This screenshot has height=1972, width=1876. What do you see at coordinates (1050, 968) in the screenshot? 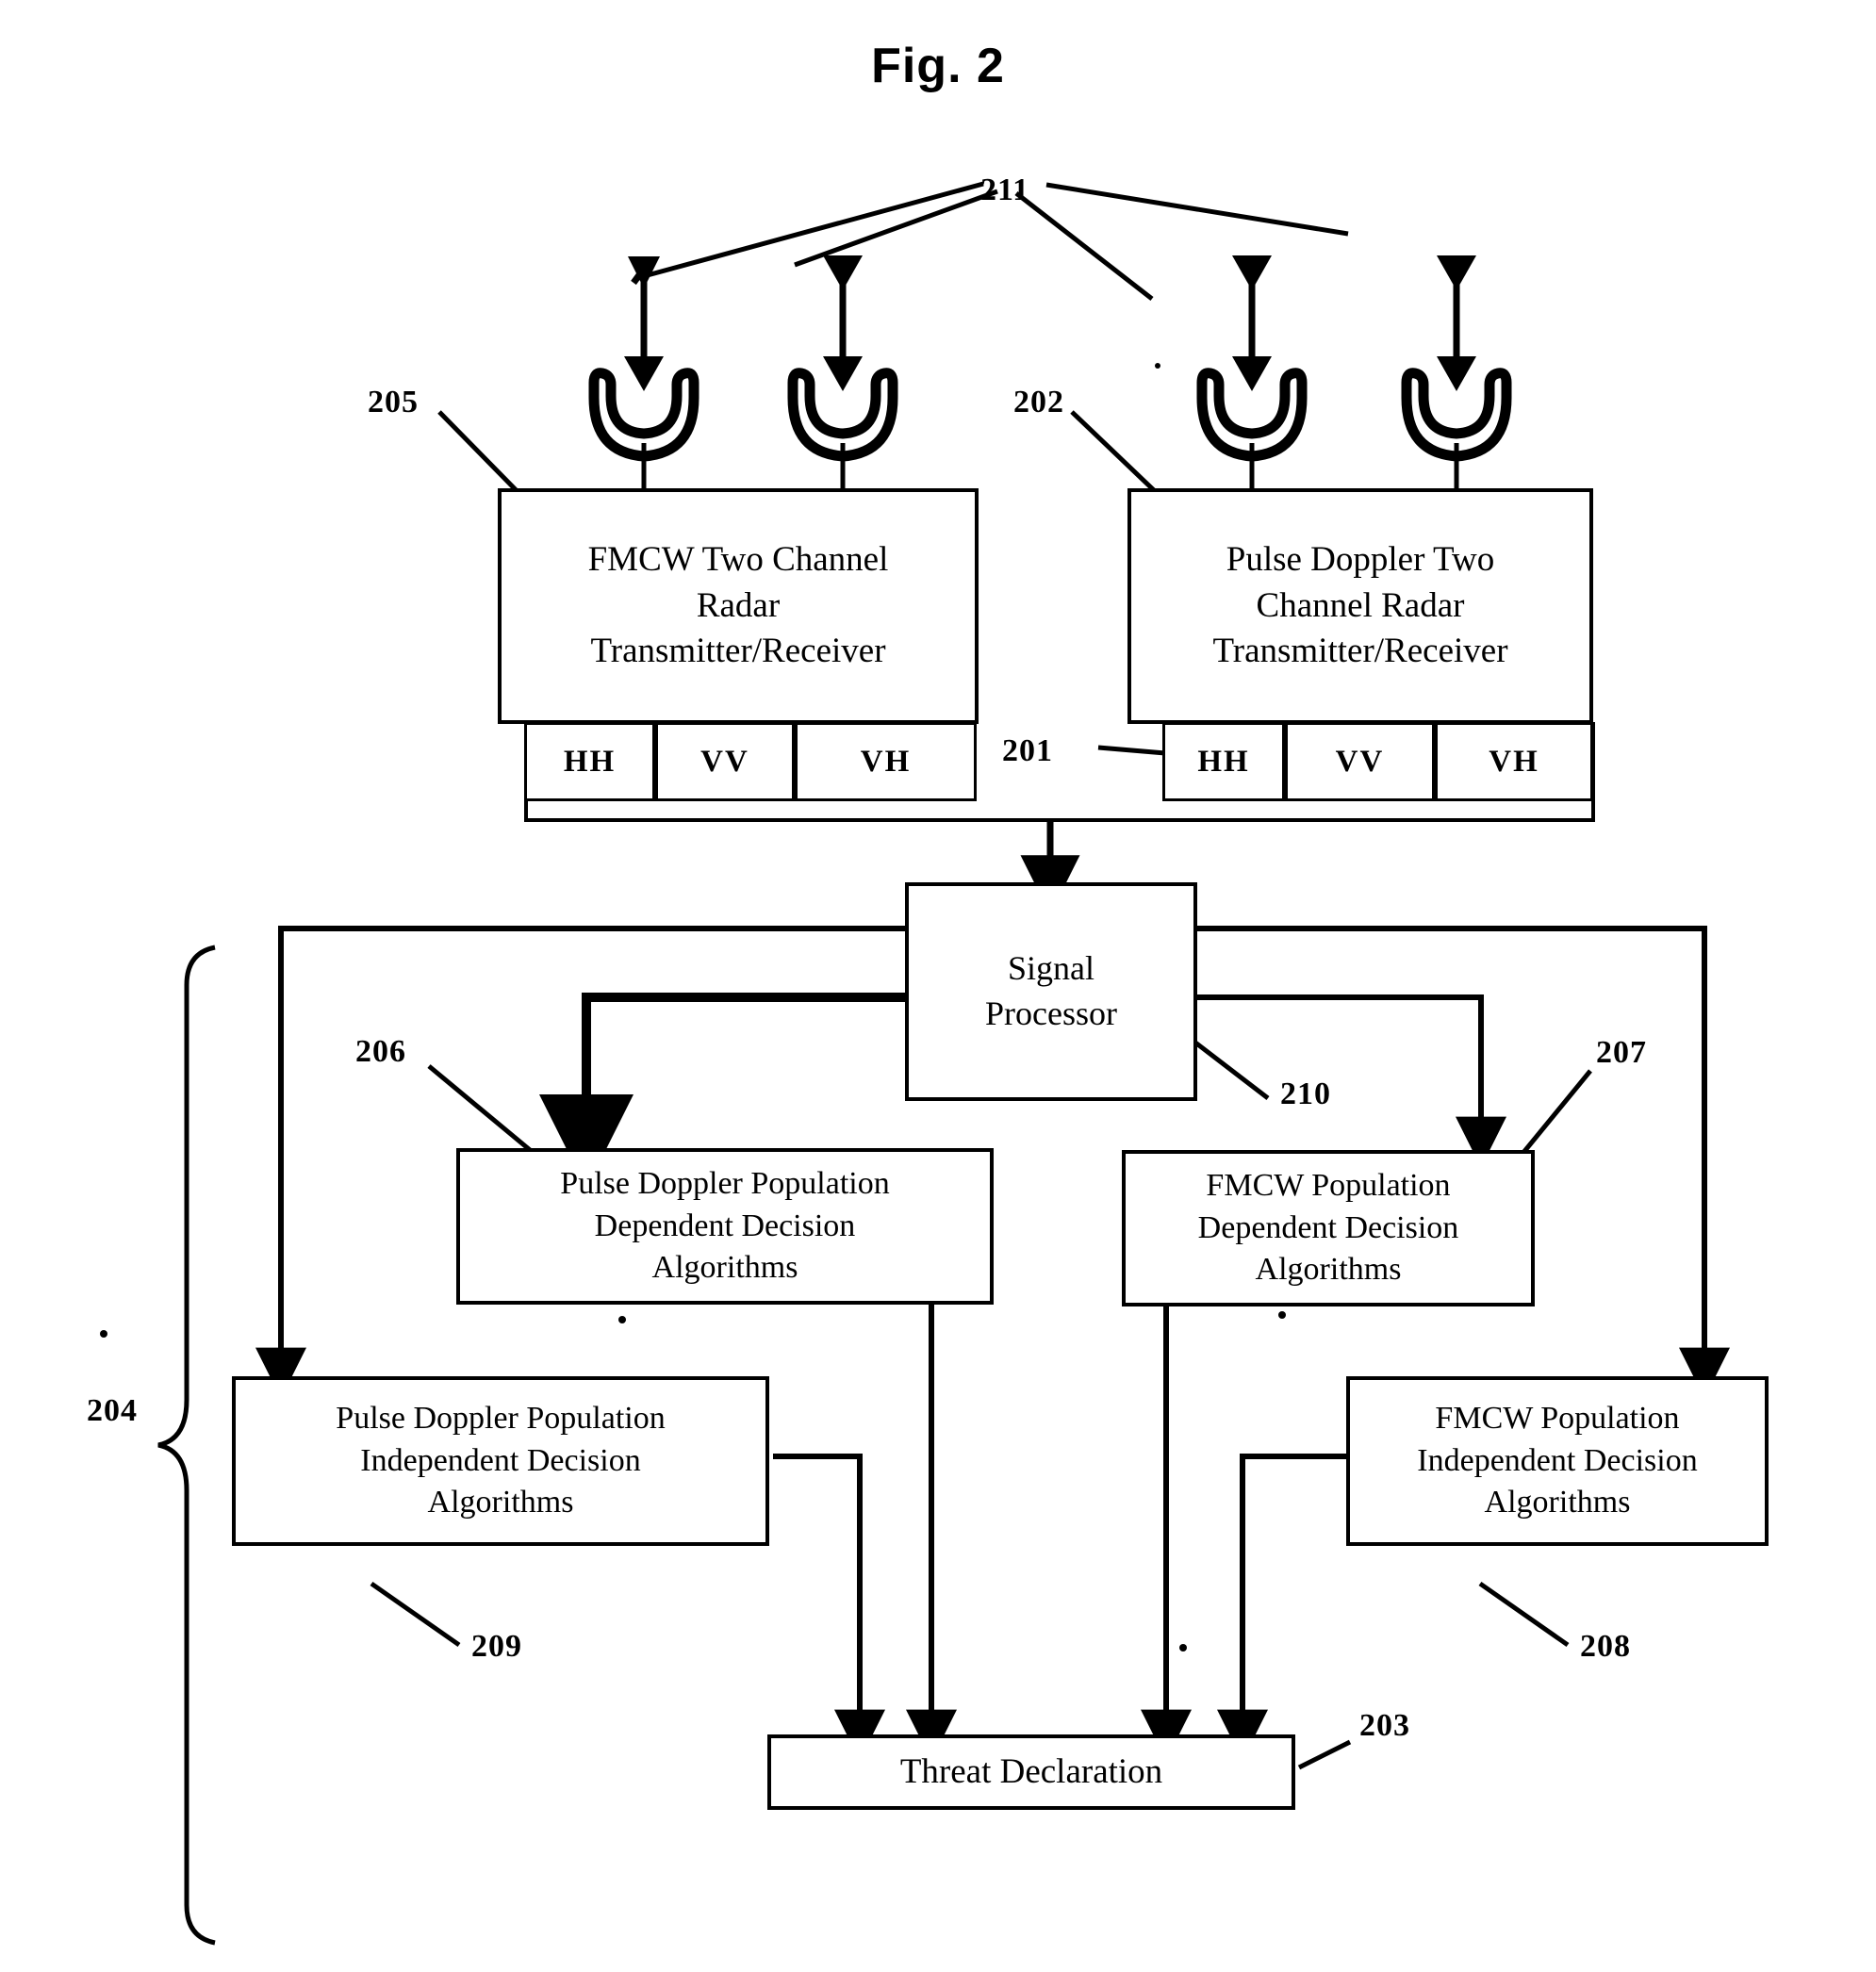
I see `signal-processor-line-1: Signal` at bounding box center [1050, 968].